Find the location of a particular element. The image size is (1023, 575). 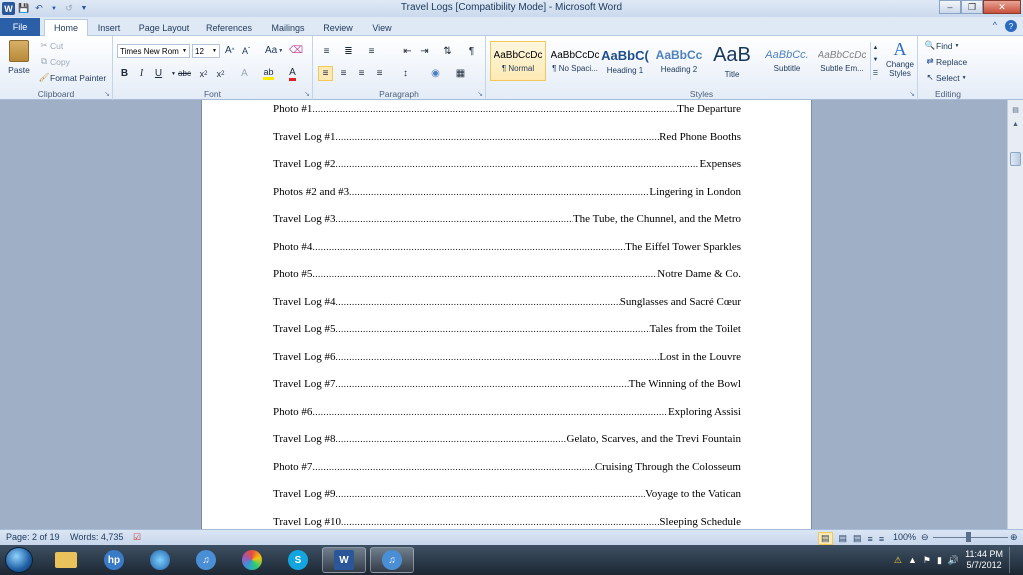

taskbar-hp: hp is located at coordinates (114, 560).